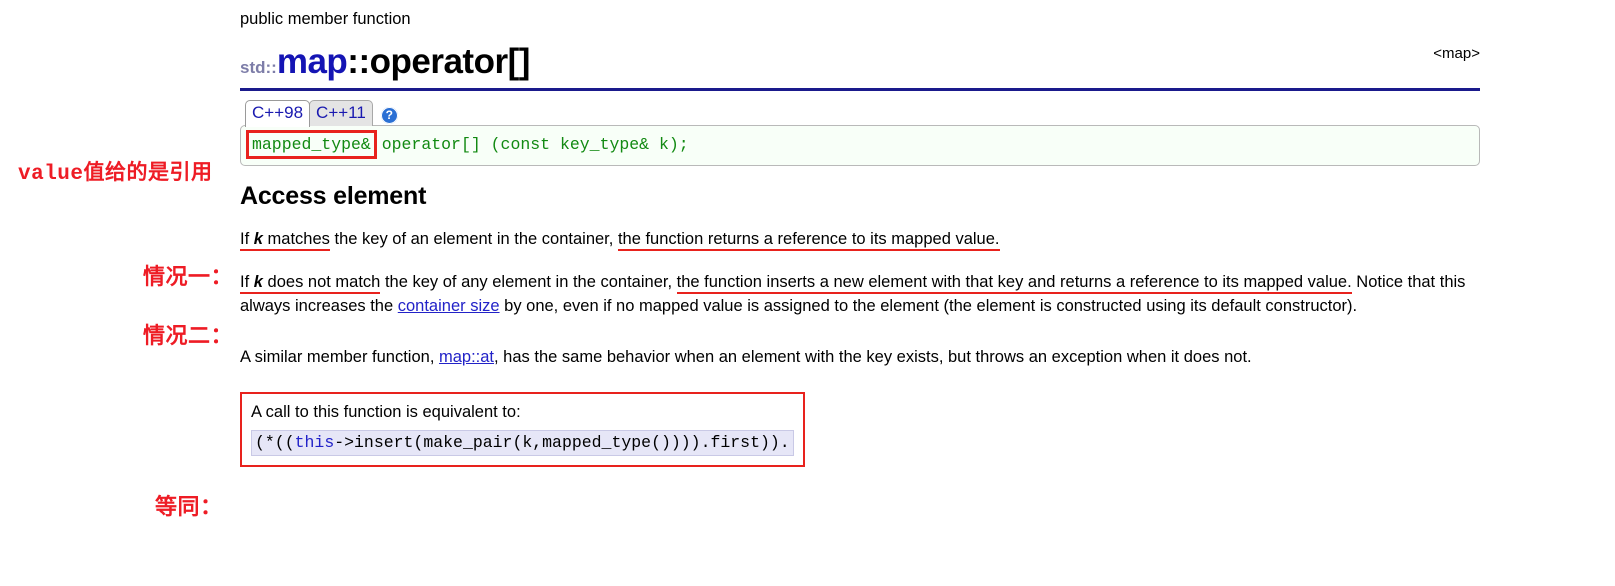 This screenshot has width=1615, height=586. I want to click on include-header-label: <map>, so click(1456, 53).